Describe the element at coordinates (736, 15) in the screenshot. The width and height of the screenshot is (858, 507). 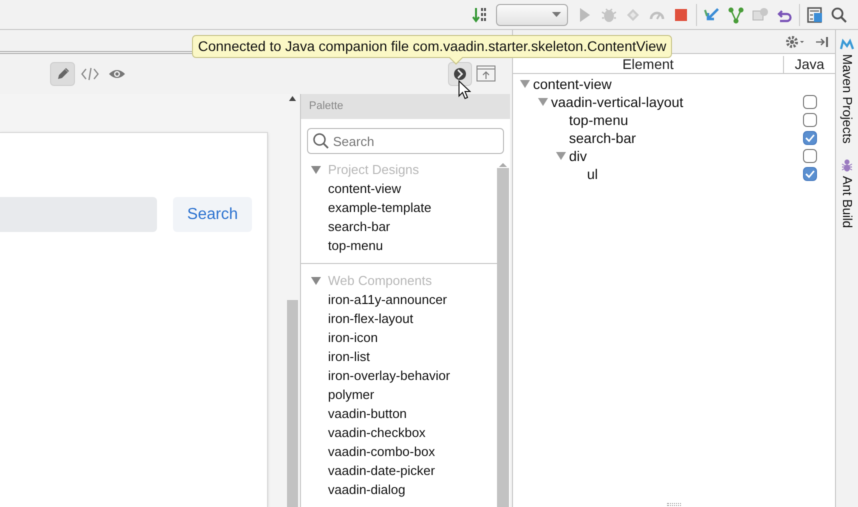
I see `branch-icon` at that location.